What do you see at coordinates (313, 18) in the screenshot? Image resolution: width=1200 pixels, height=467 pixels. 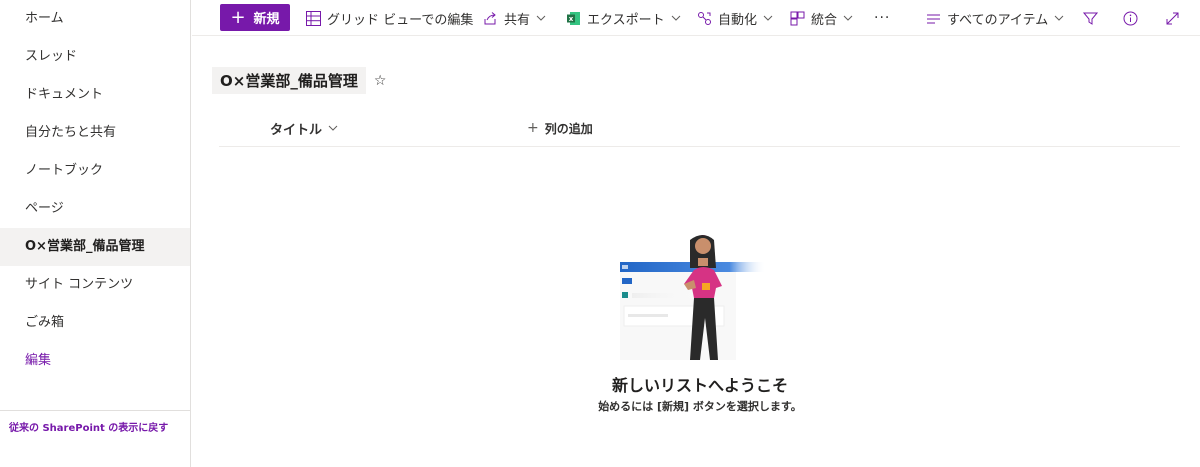 I see `grid-icon` at bounding box center [313, 18].